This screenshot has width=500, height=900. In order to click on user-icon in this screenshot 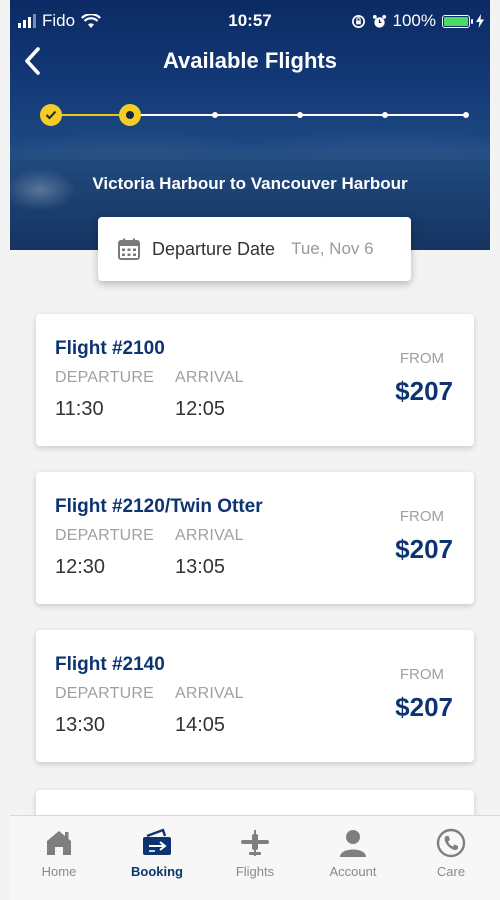, I will do `click(353, 843)`.